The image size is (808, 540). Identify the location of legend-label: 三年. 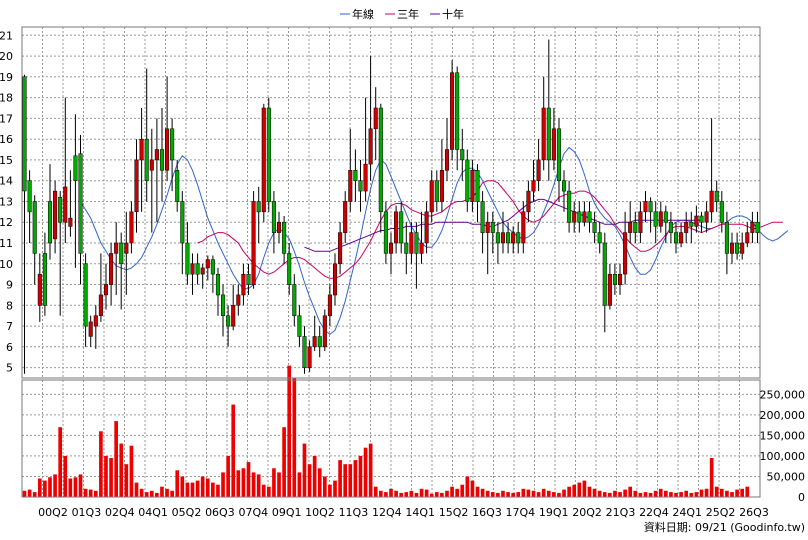
(408, 14).